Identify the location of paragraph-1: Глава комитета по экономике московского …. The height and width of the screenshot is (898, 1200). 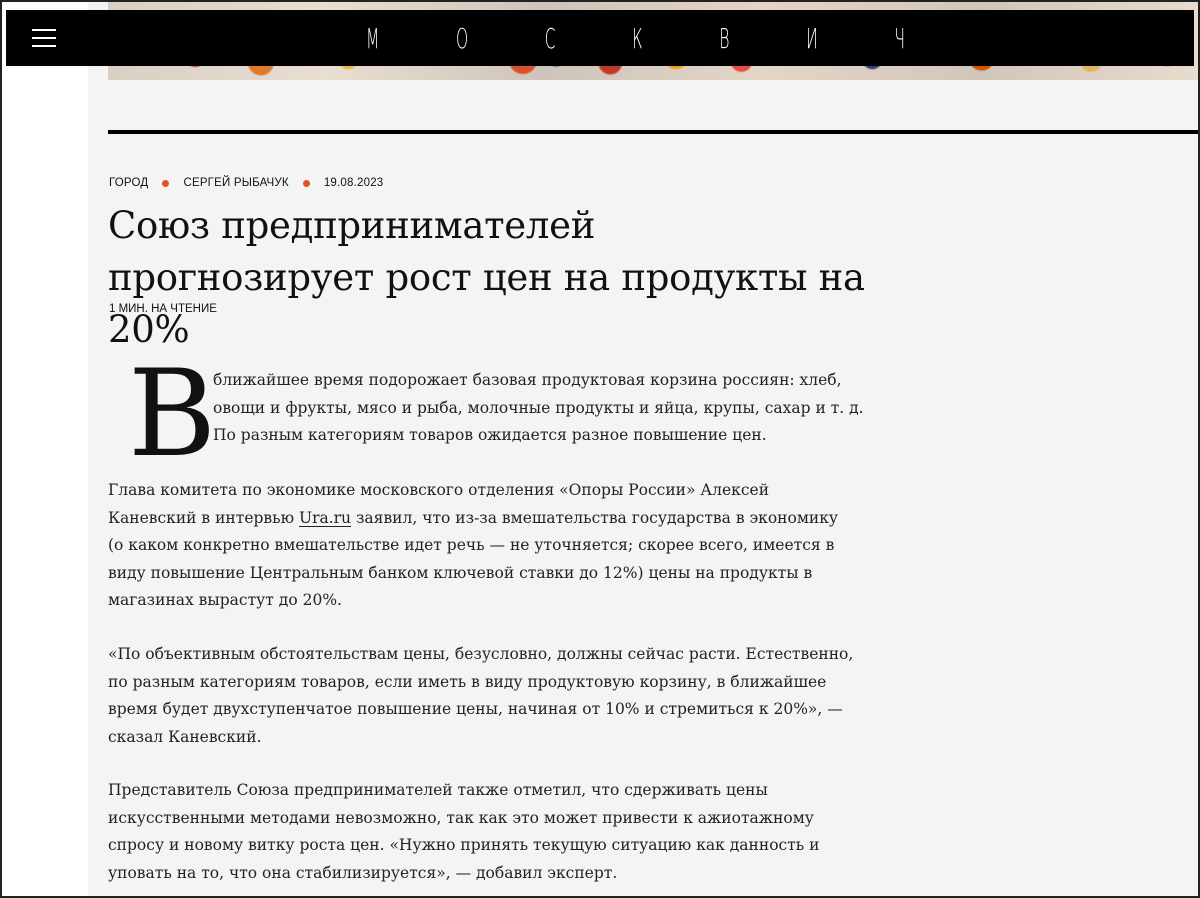
(483, 546).